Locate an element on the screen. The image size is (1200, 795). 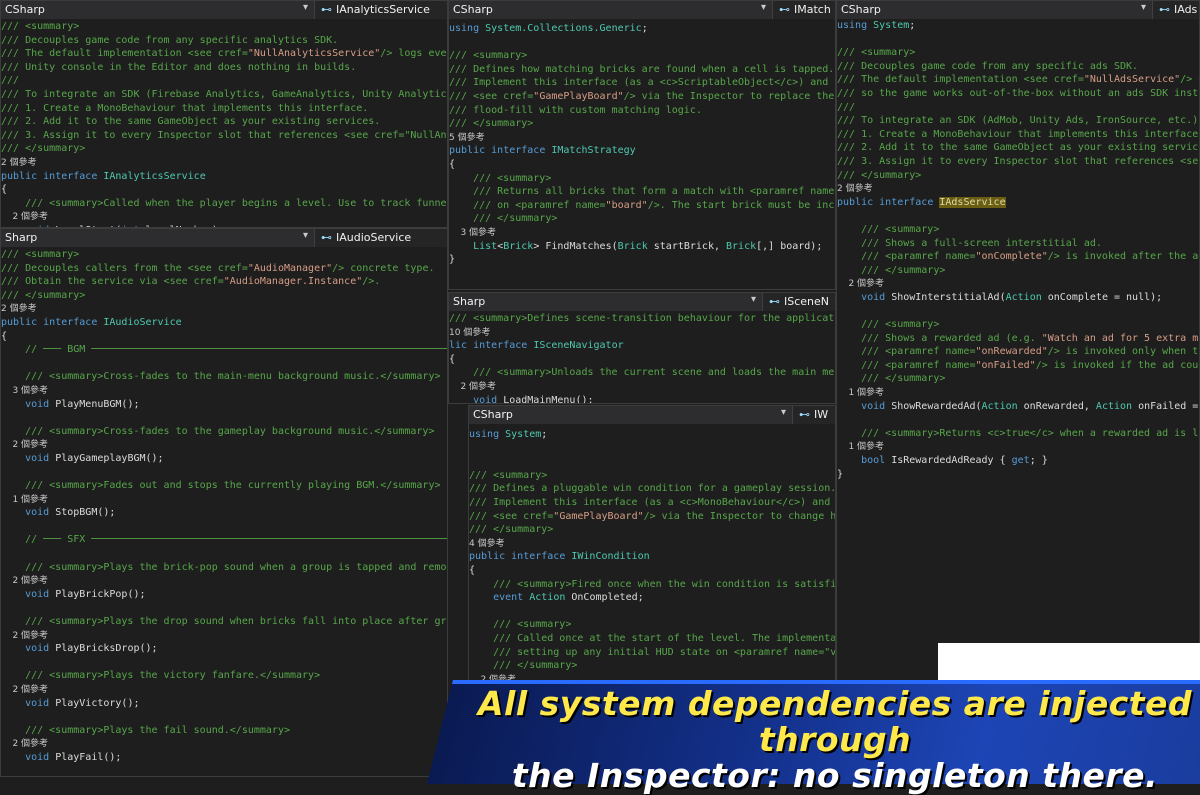
code-line: bool IsRewardedAdReady { get; } is located at coordinates (1018, 461).